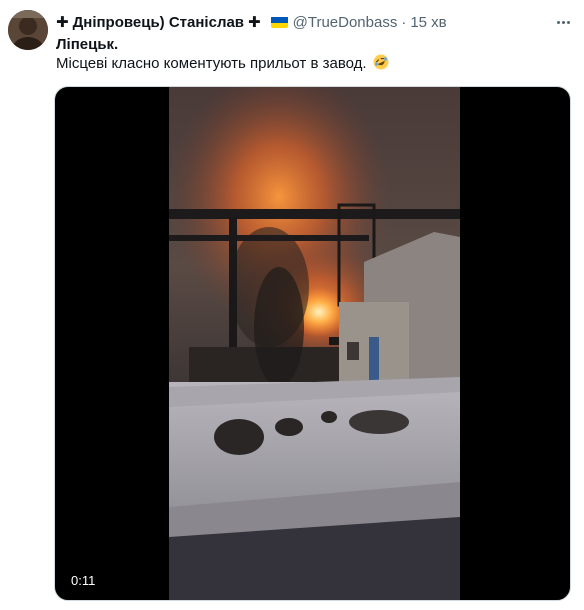  I want to click on cross-prefix: ✚, so click(62, 22).